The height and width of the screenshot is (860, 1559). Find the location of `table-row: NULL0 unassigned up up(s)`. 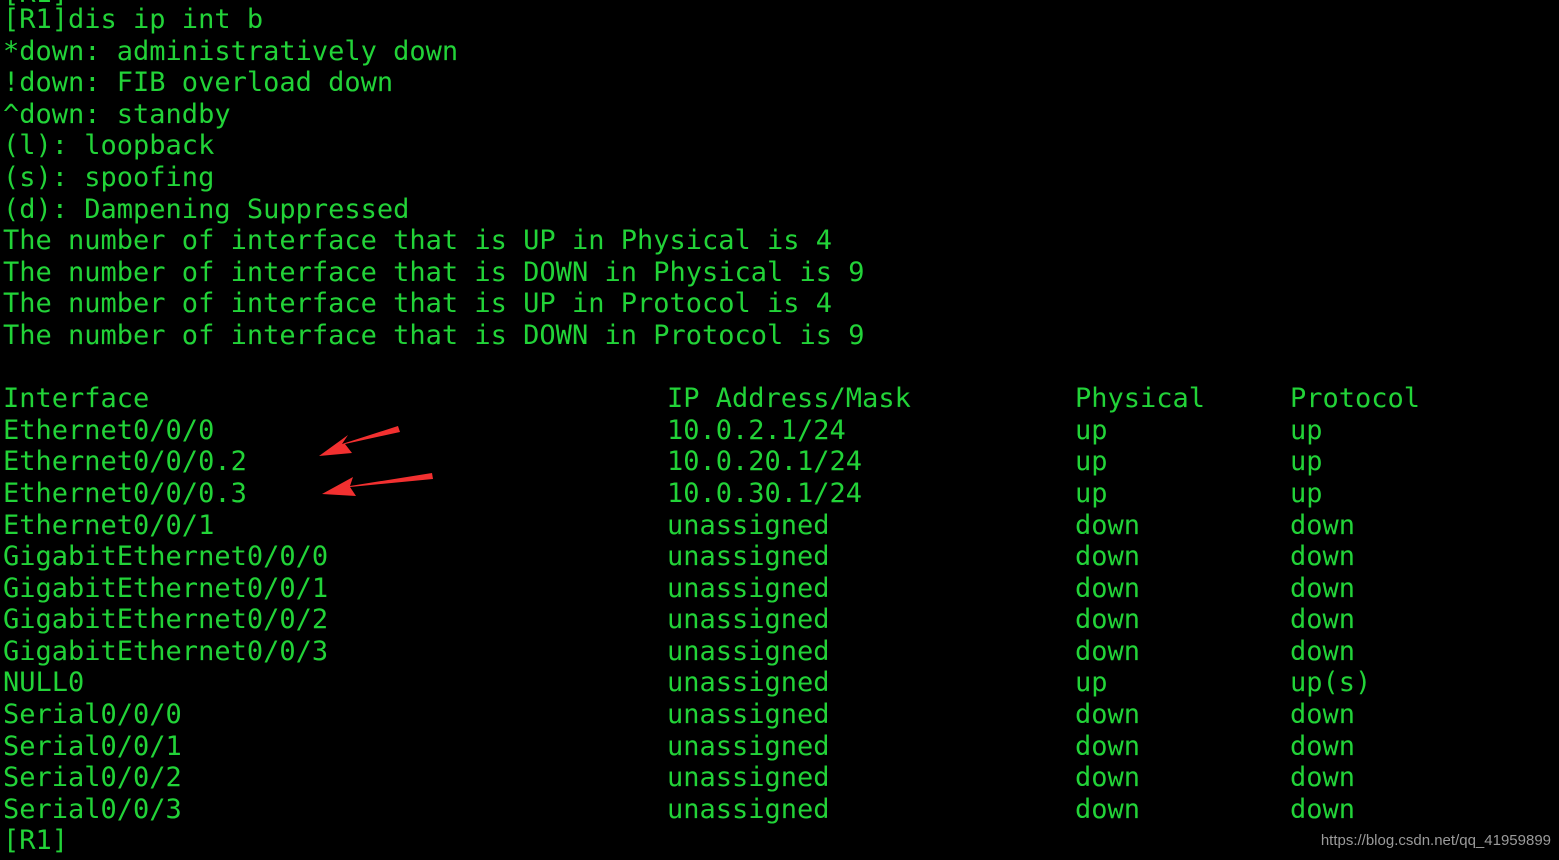

table-row: NULL0 unassigned up up(s) is located at coordinates (781, 683).